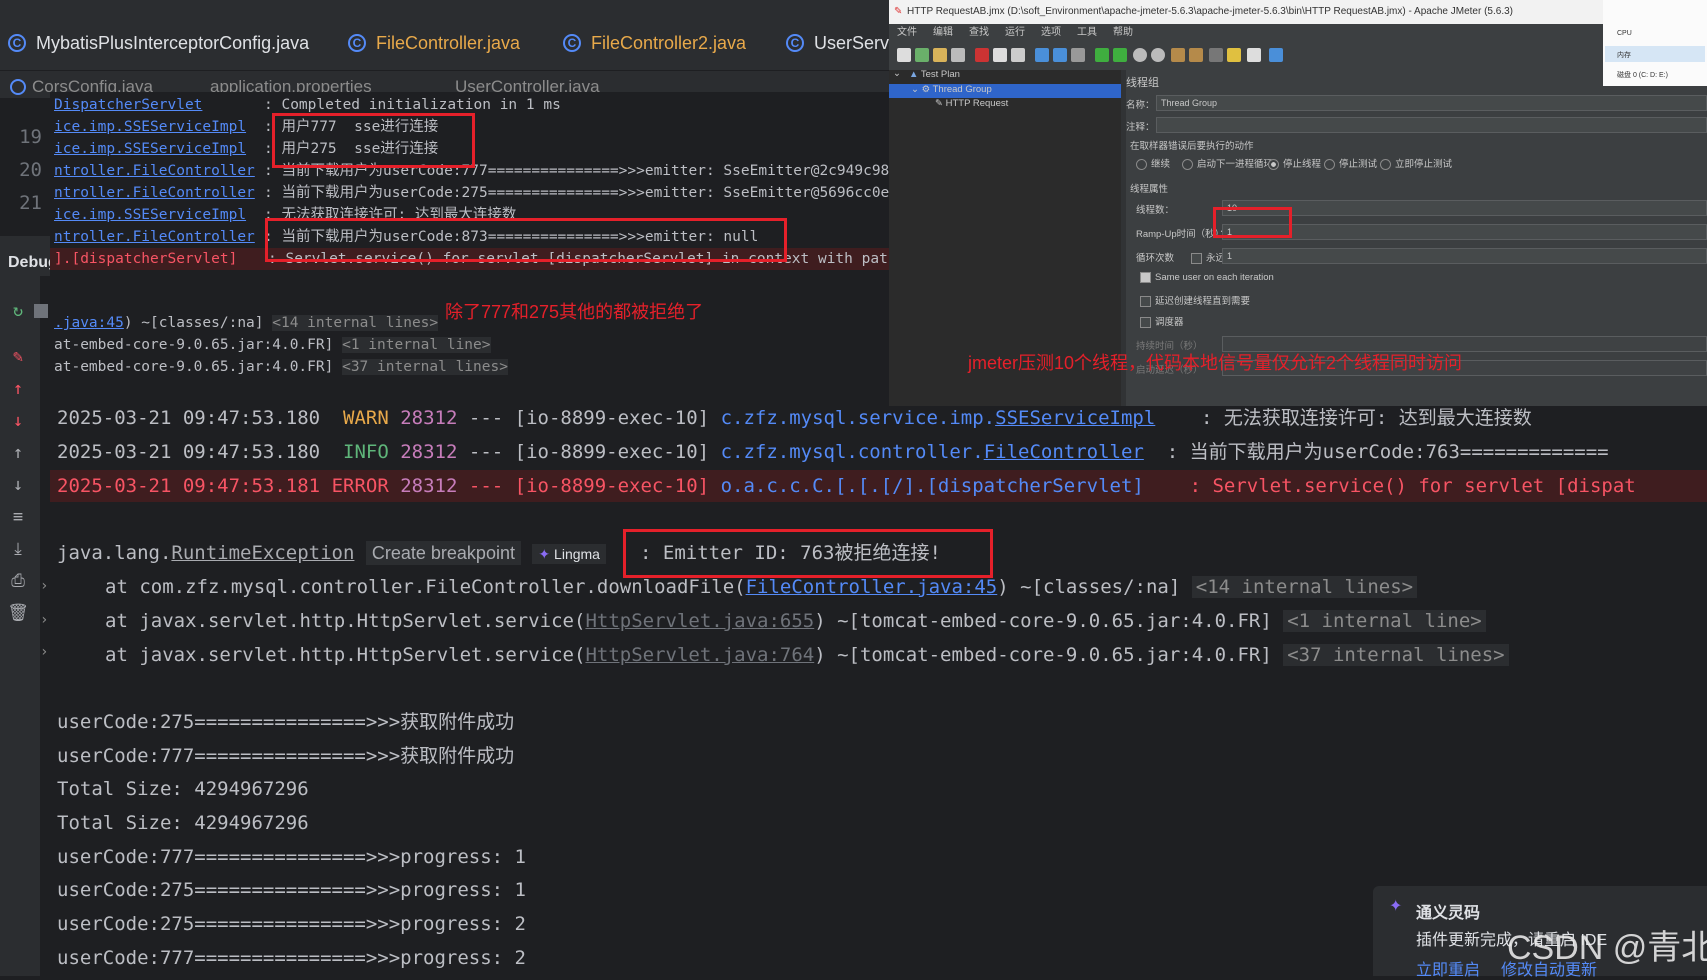  I want to click on shutdown-icon, so click(1158, 55).